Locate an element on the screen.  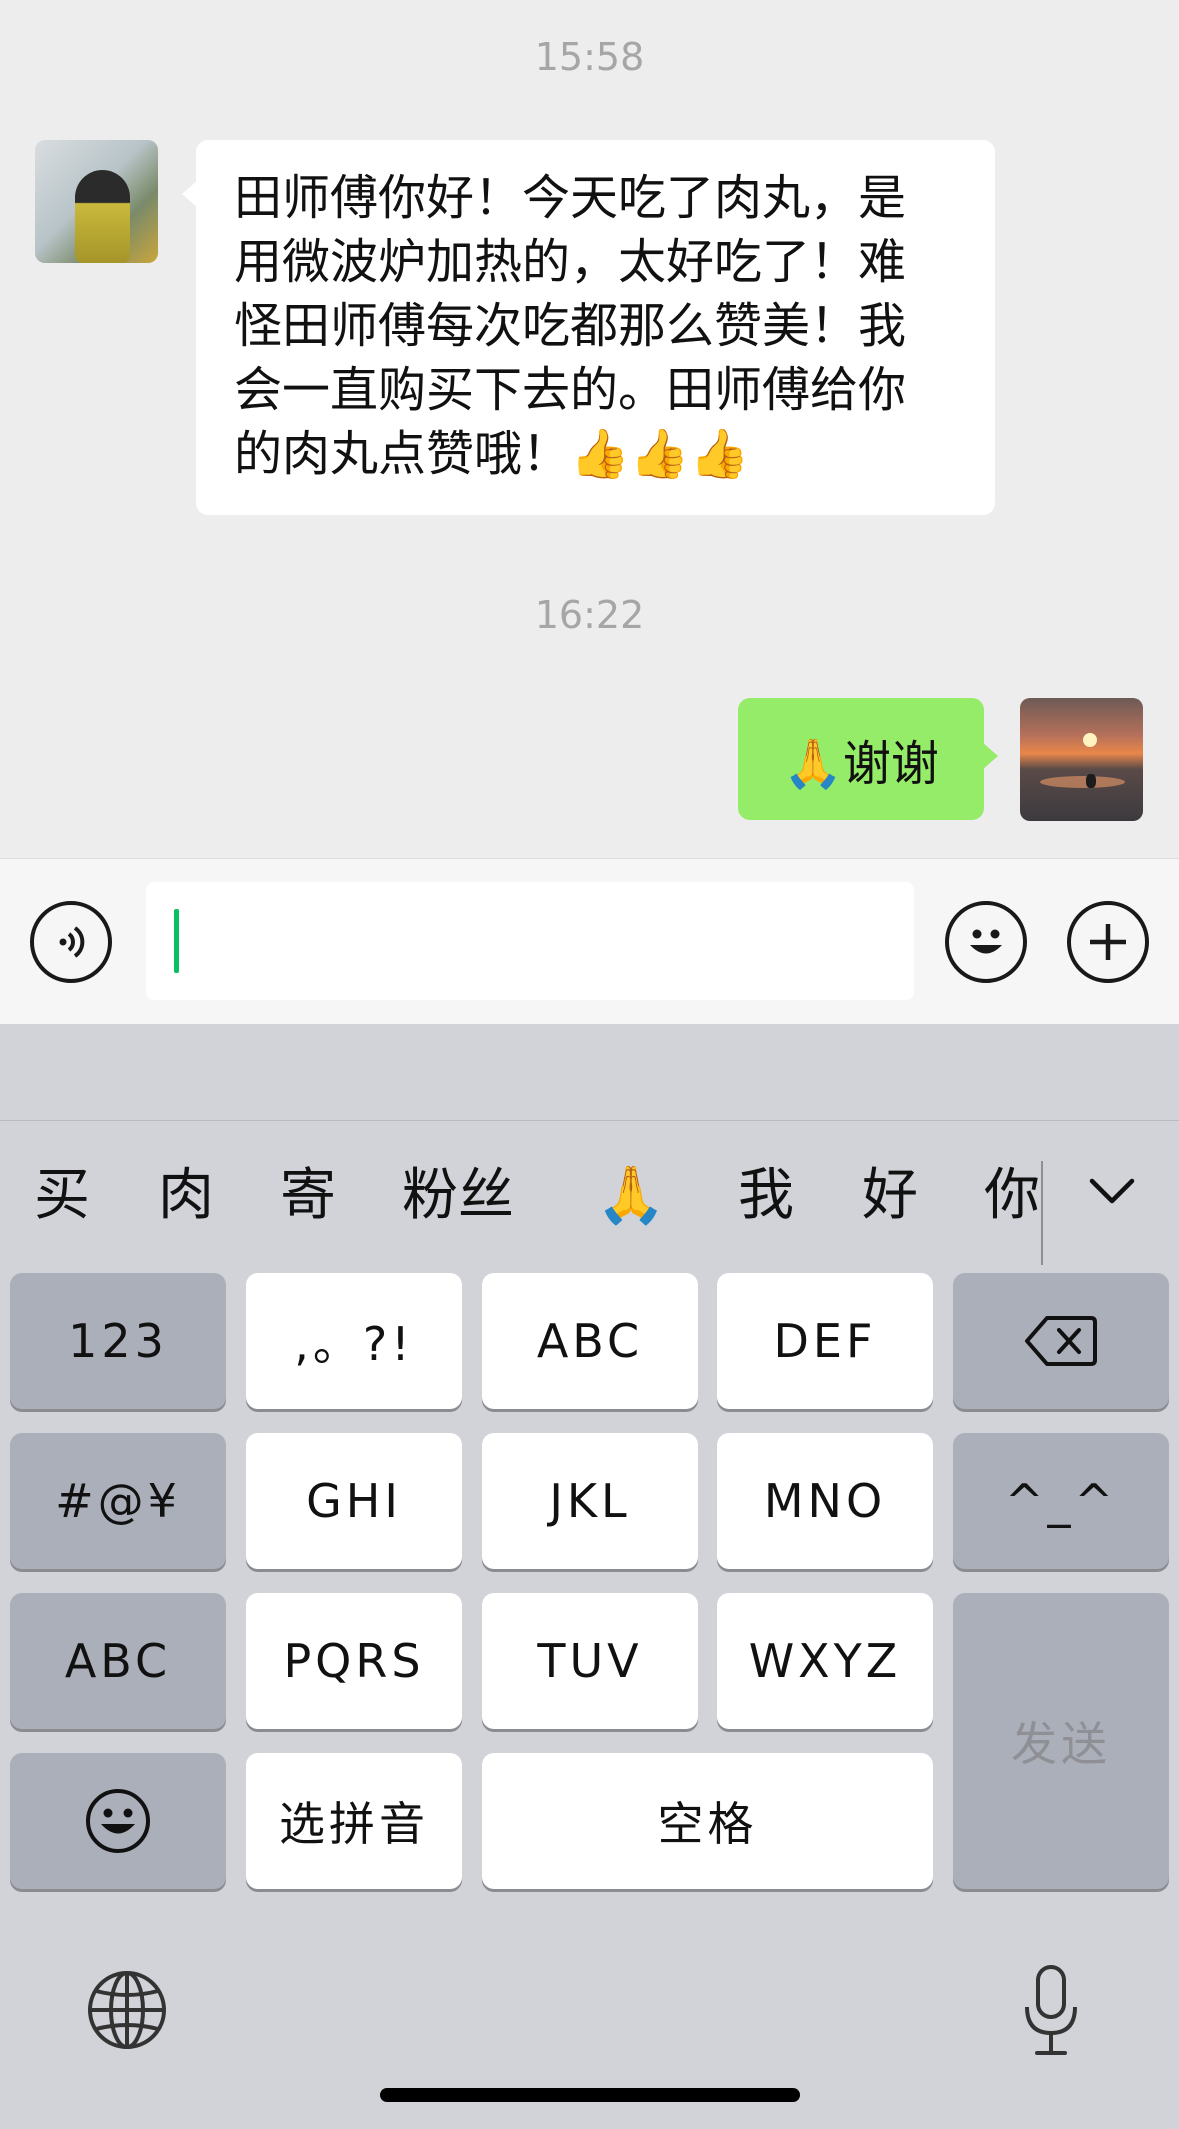
more-button is located at coordinates (1108, 942).